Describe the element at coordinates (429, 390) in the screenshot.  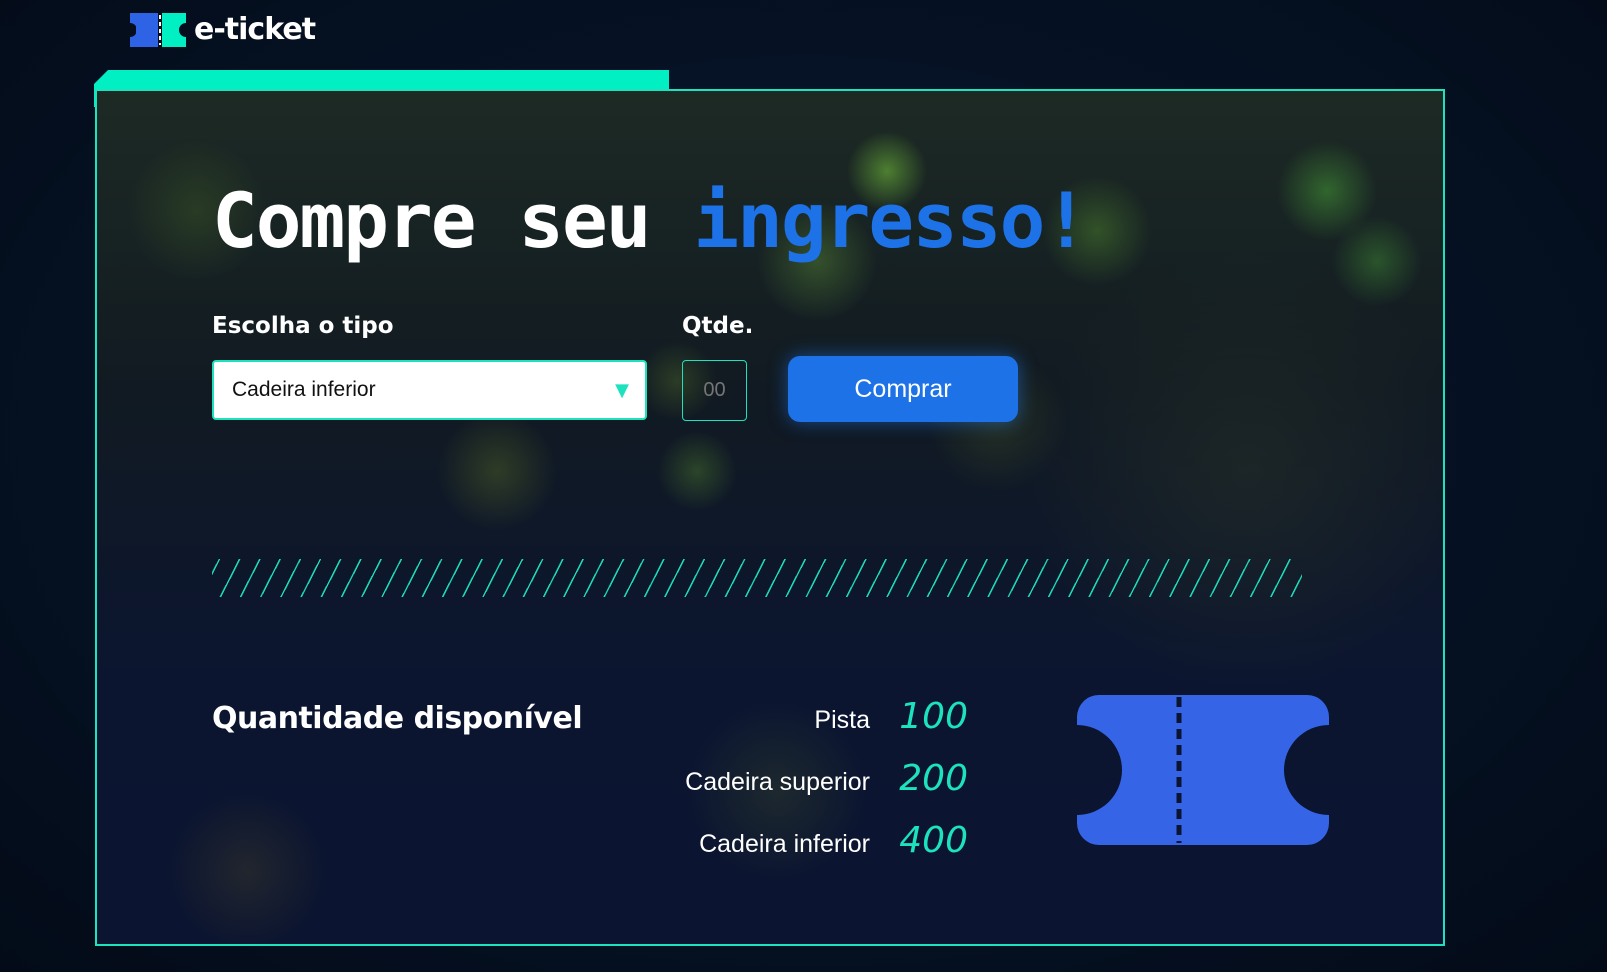
I see `ticket-type-select: Cadeira inferior ▼` at that location.